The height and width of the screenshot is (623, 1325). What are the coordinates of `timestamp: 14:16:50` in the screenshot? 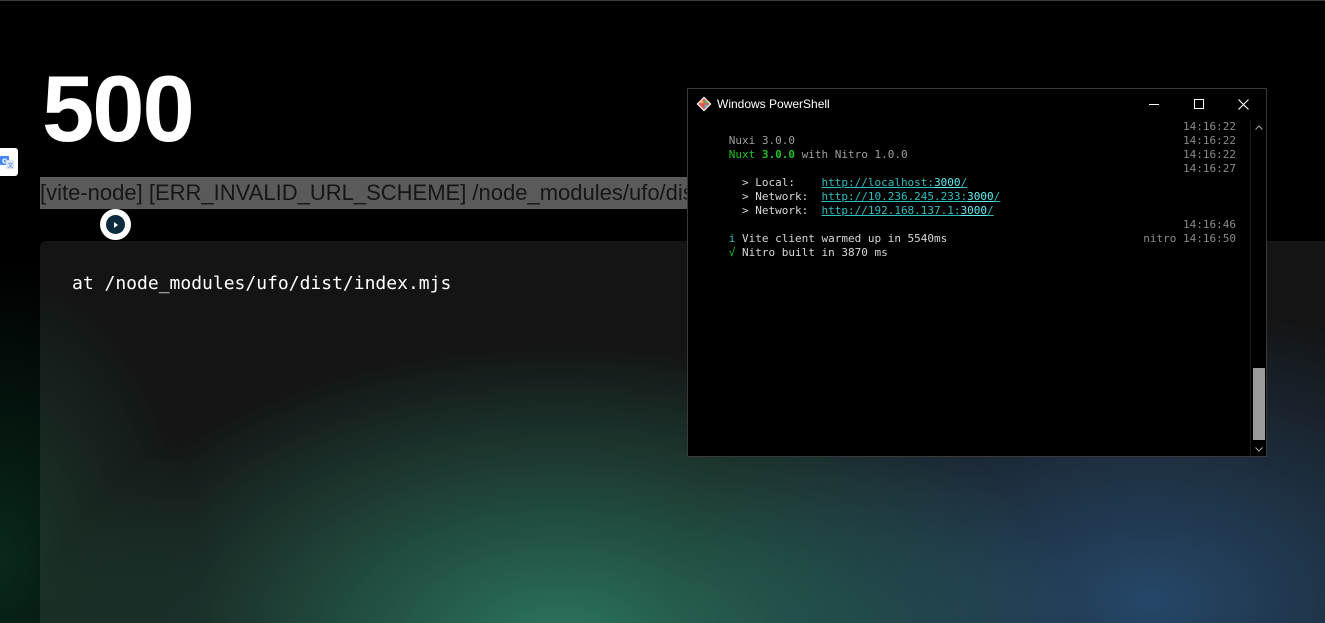 It's located at (1209, 238).